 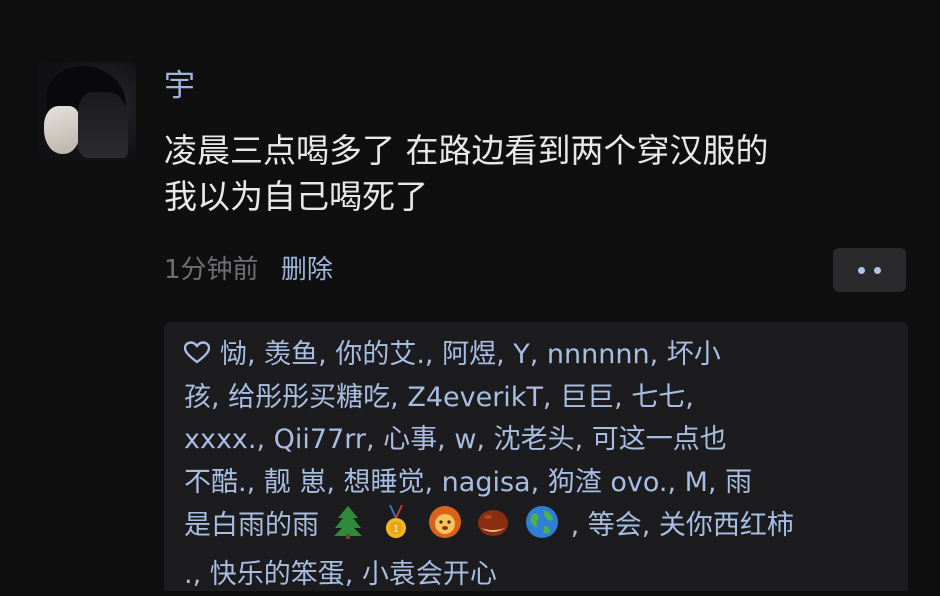 What do you see at coordinates (542, 440) in the screenshot?
I see `likes-line: xxxx., Qii77rr, 心事, w, 沈老头, 可这一点也` at bounding box center [542, 440].